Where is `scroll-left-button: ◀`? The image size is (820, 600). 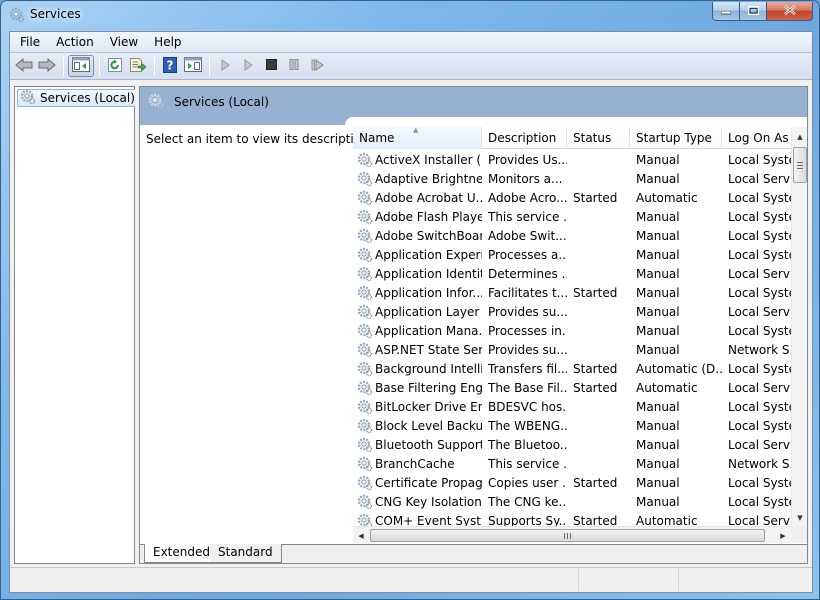 scroll-left-button: ◀ is located at coordinates (361, 535).